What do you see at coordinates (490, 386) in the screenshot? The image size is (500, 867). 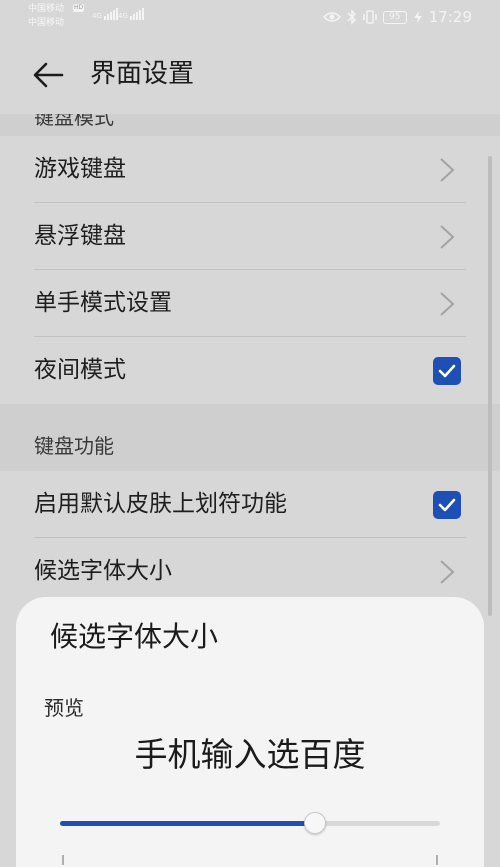 I see `scrollbar` at bounding box center [490, 386].